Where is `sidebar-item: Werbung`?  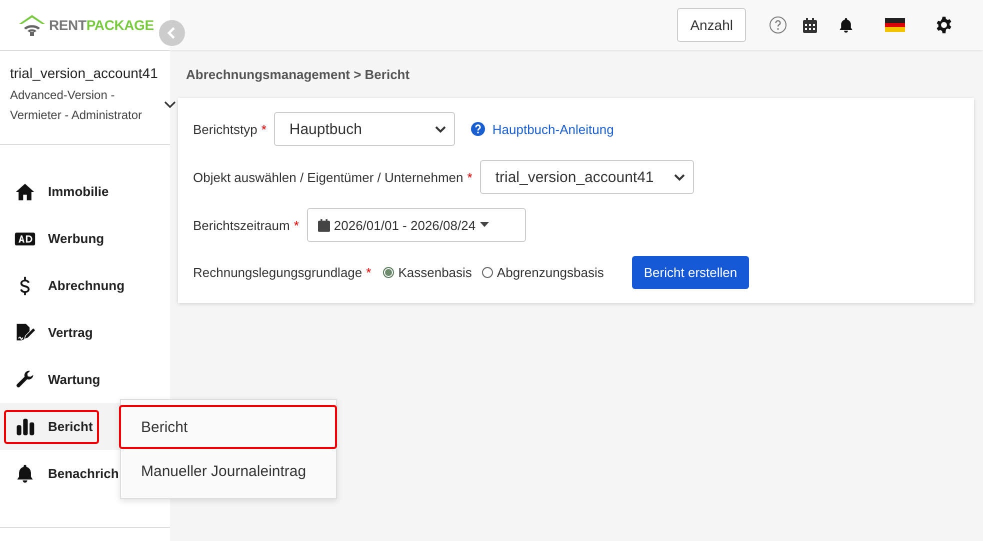 sidebar-item: Werbung is located at coordinates (57, 239).